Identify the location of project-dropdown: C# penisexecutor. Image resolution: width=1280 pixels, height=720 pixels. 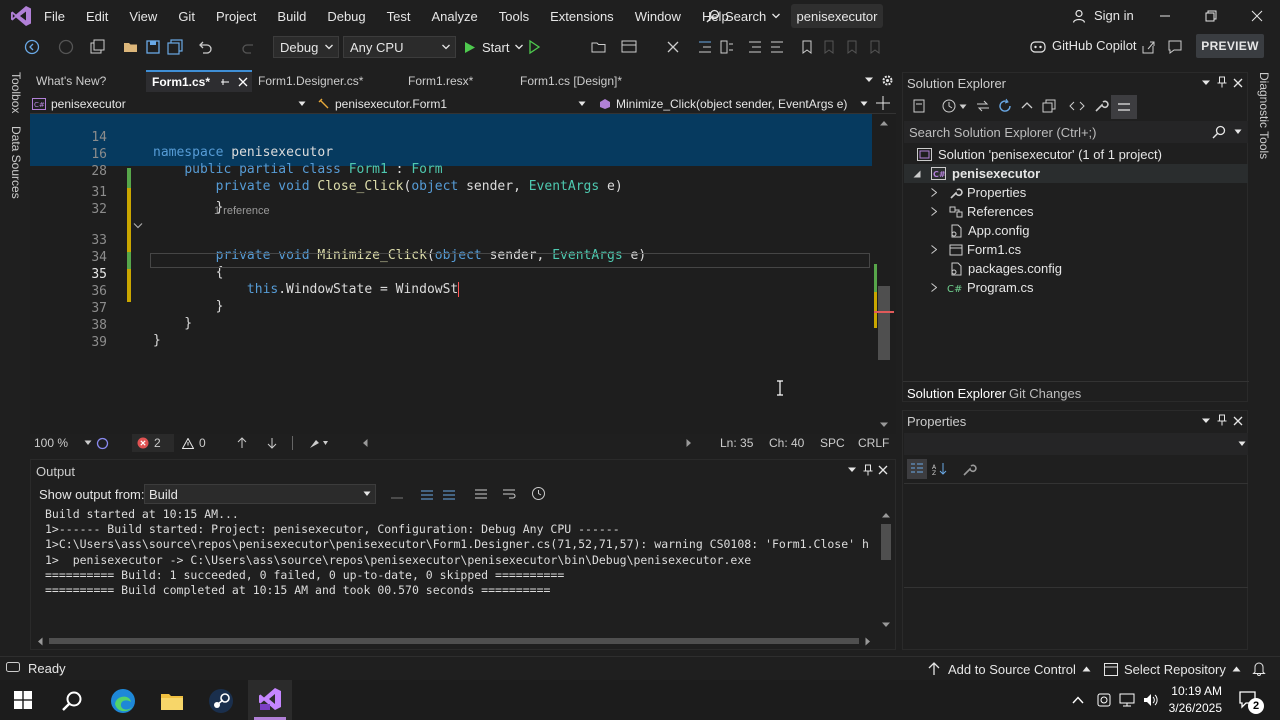
(171, 103).